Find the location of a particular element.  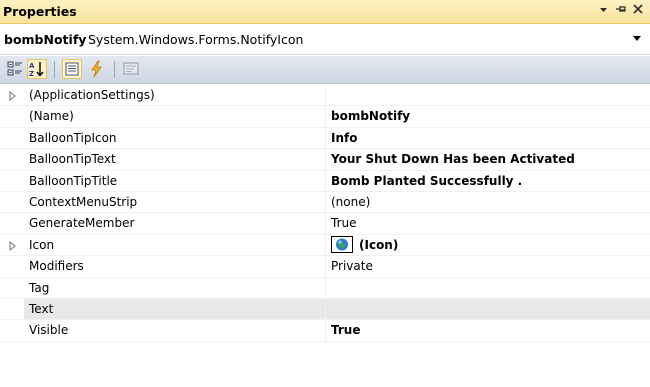

property-value: (Icon) is located at coordinates (487, 245).